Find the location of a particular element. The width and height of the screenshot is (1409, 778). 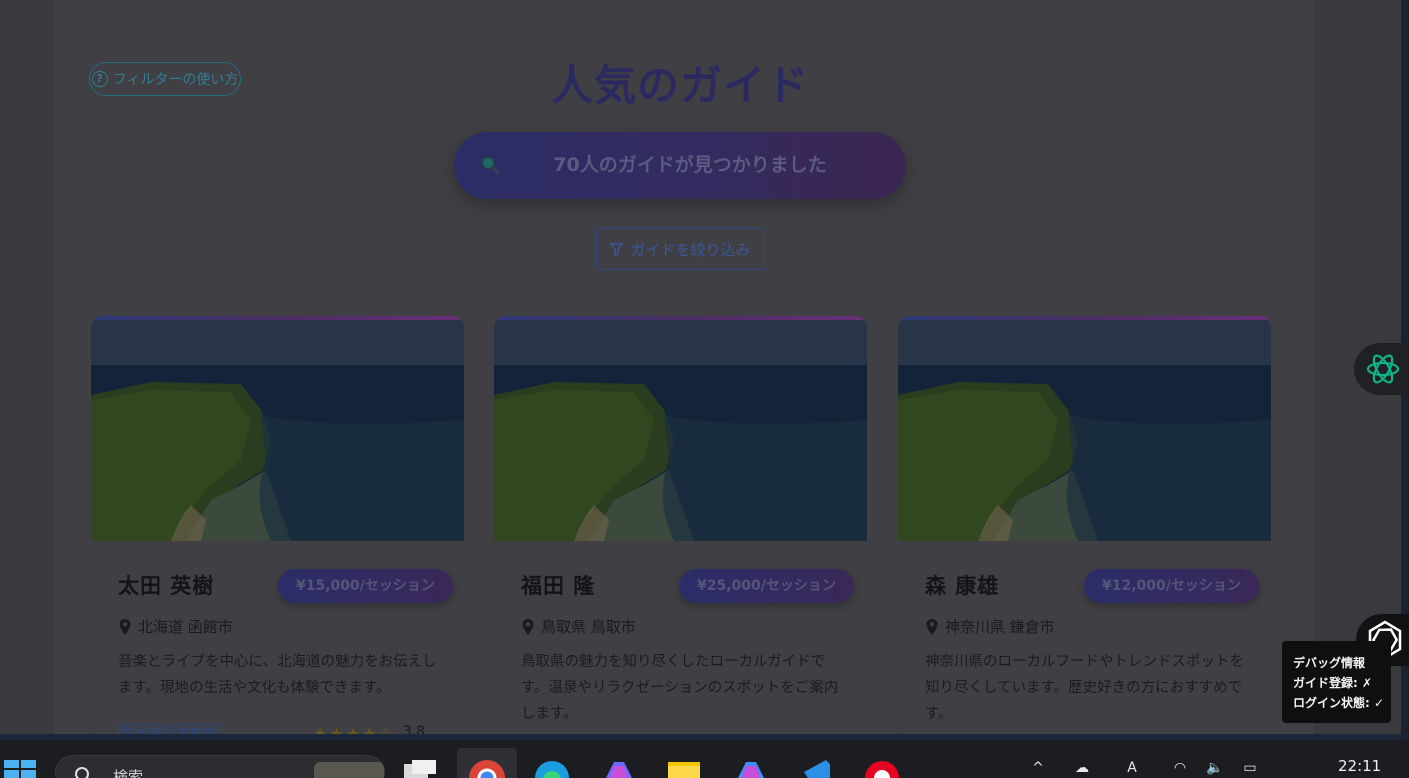

taskbar: 検索 ^ ☁ A ◠ 🔈 ▭ 22:11 is located at coordinates (704, 759).